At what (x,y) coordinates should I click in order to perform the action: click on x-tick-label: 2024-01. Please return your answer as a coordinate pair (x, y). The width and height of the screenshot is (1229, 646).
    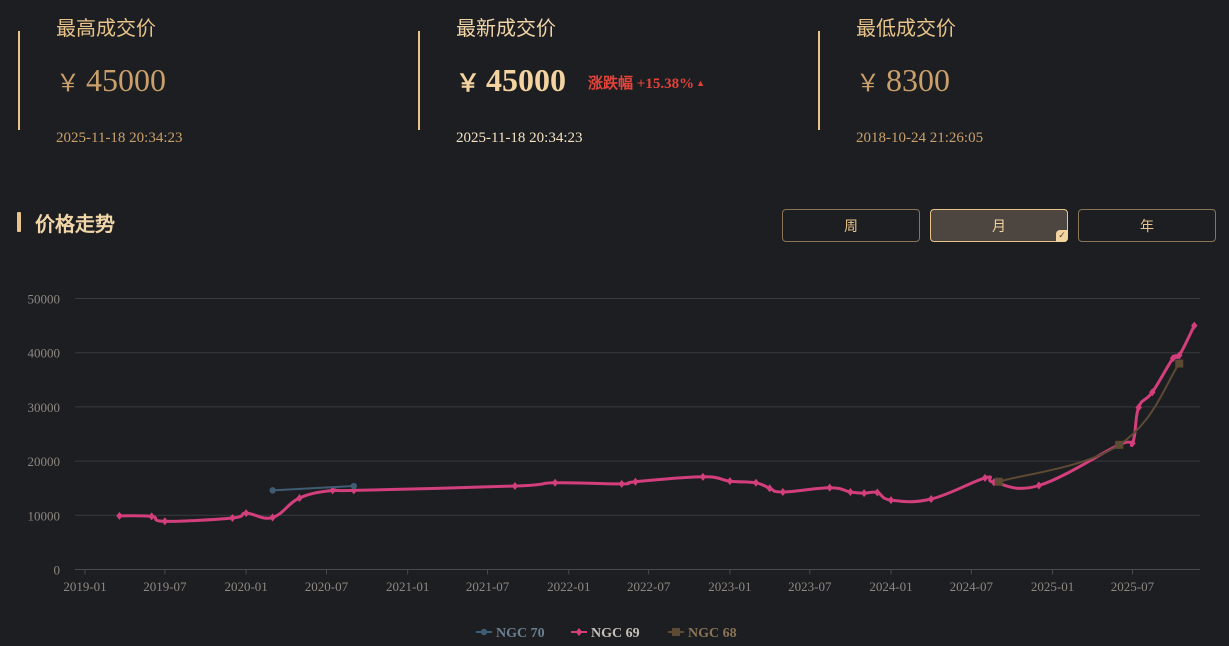
    Looking at the image, I should click on (890, 586).